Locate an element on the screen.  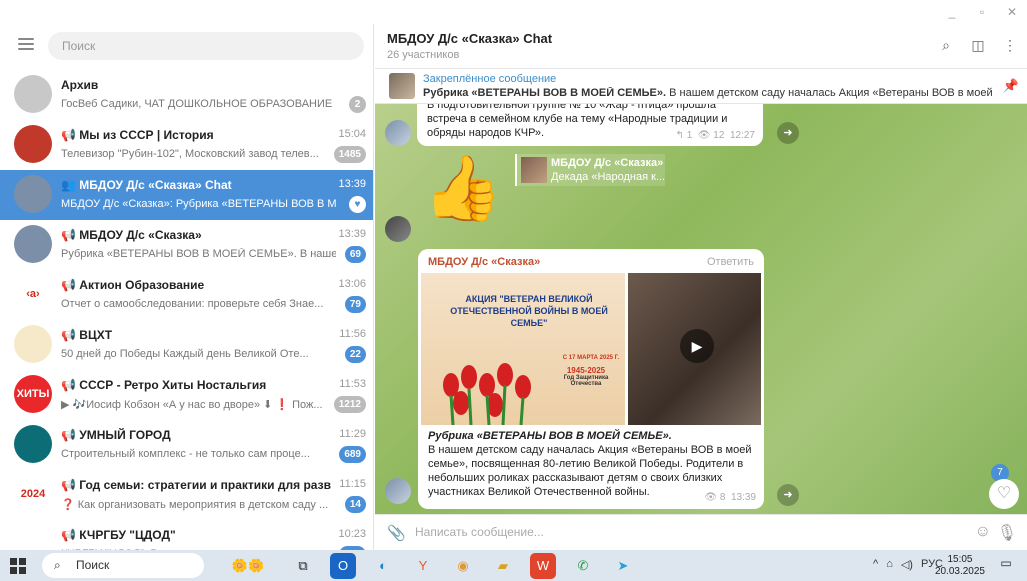
chat-name: 📢 ВЦХТ is located at coordinates (87, 335).